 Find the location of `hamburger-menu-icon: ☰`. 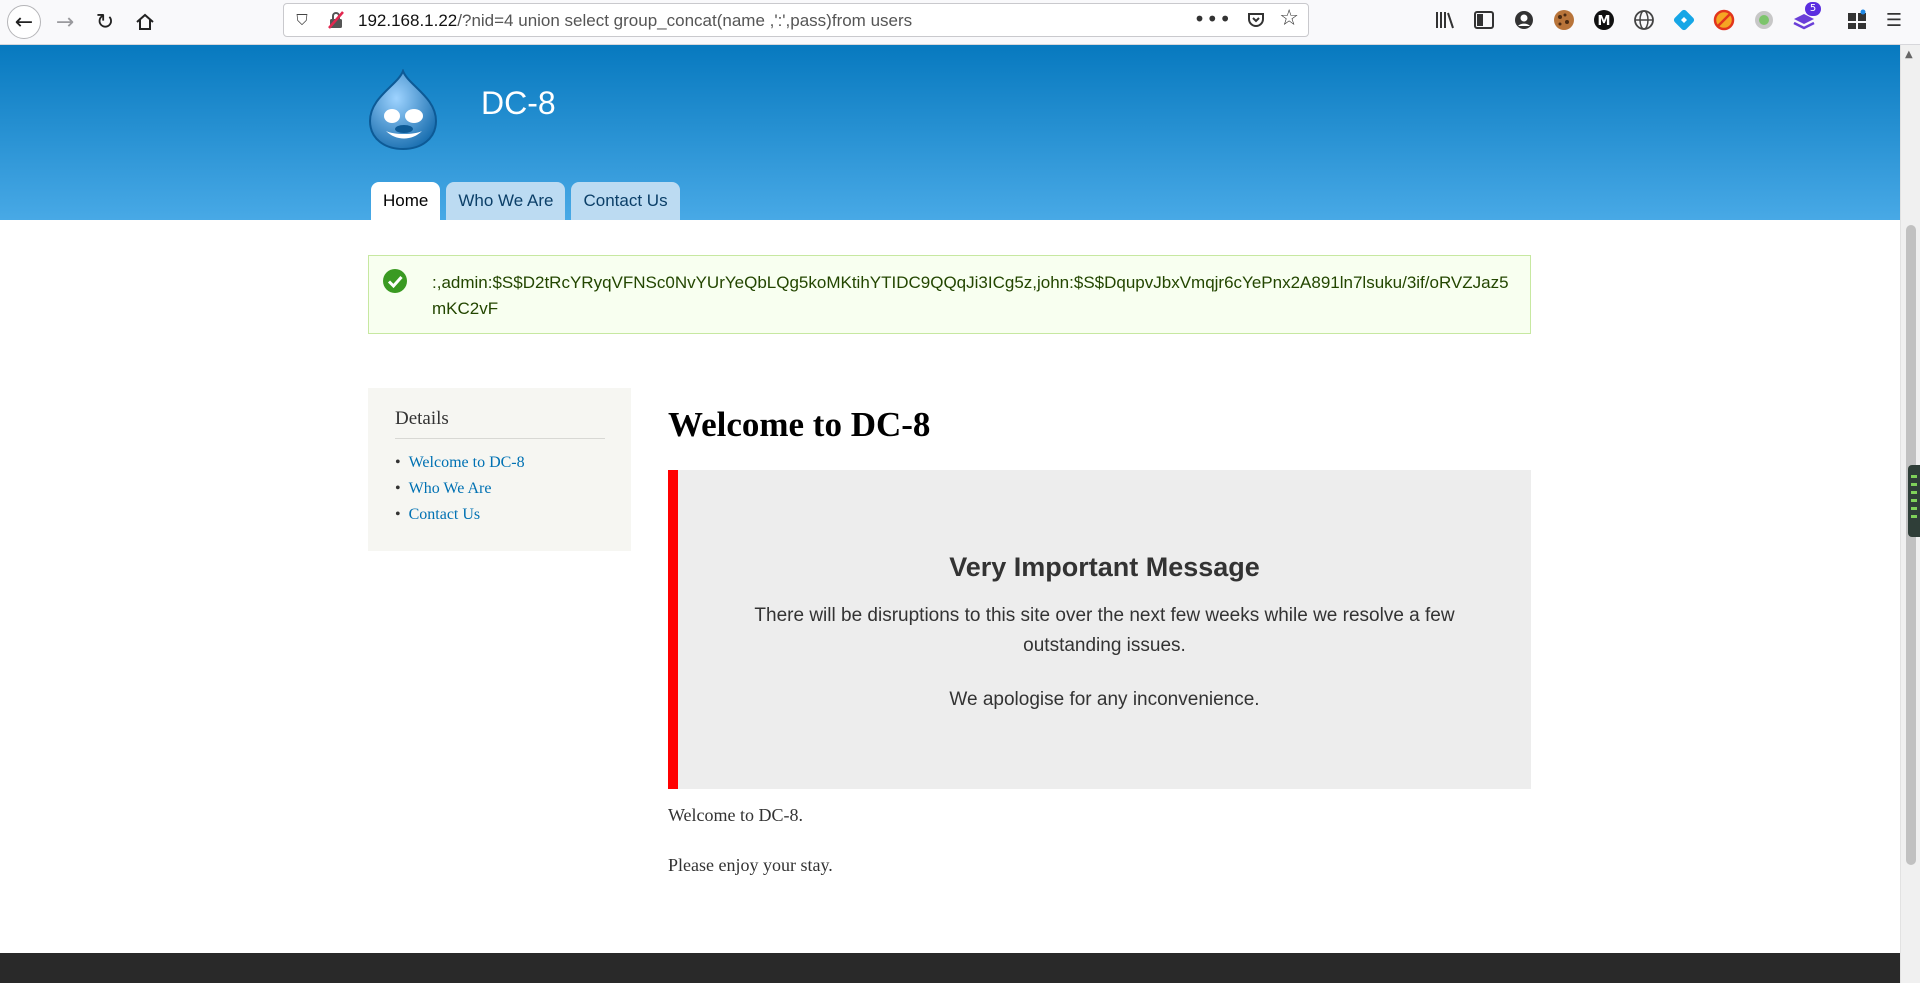

hamburger-menu-icon: ☰ is located at coordinates (1894, 20).